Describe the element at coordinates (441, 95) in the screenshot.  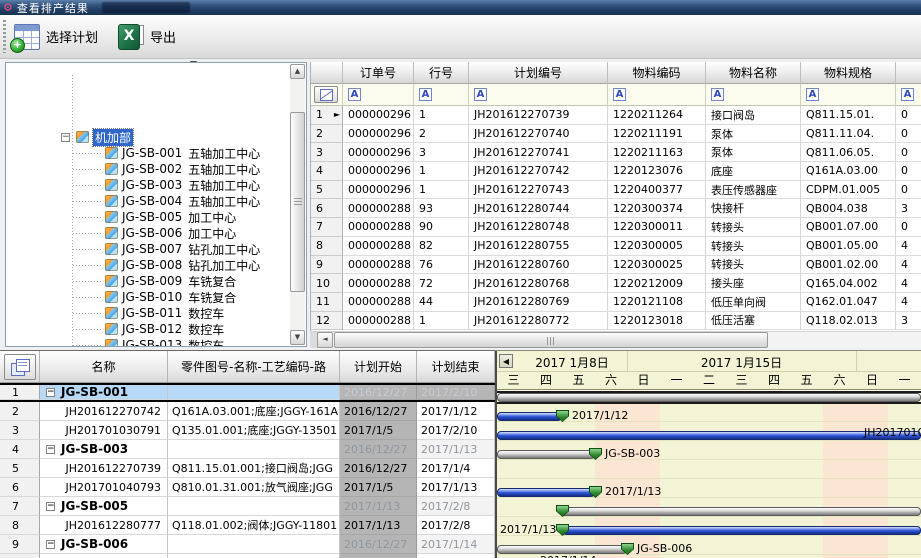
I see `filter-cell-line-no: A` at that location.